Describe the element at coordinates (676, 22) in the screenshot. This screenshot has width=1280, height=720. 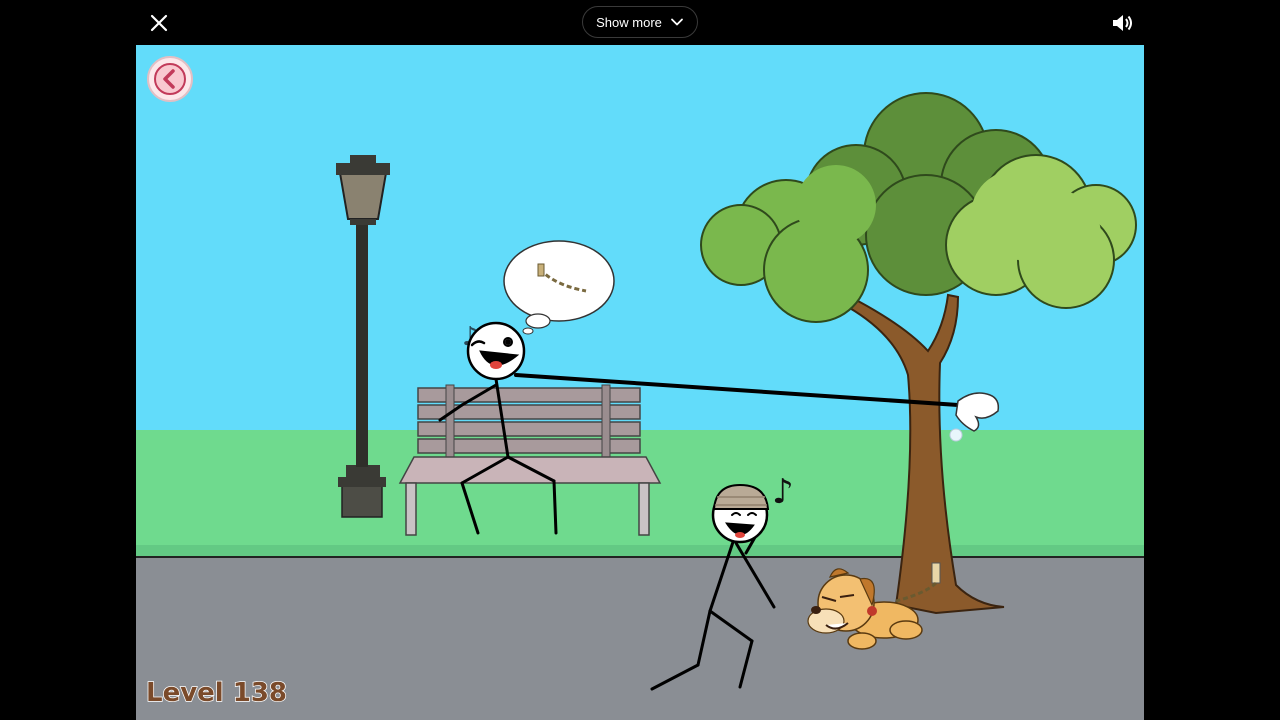
I see `chevron-down-icon` at that location.